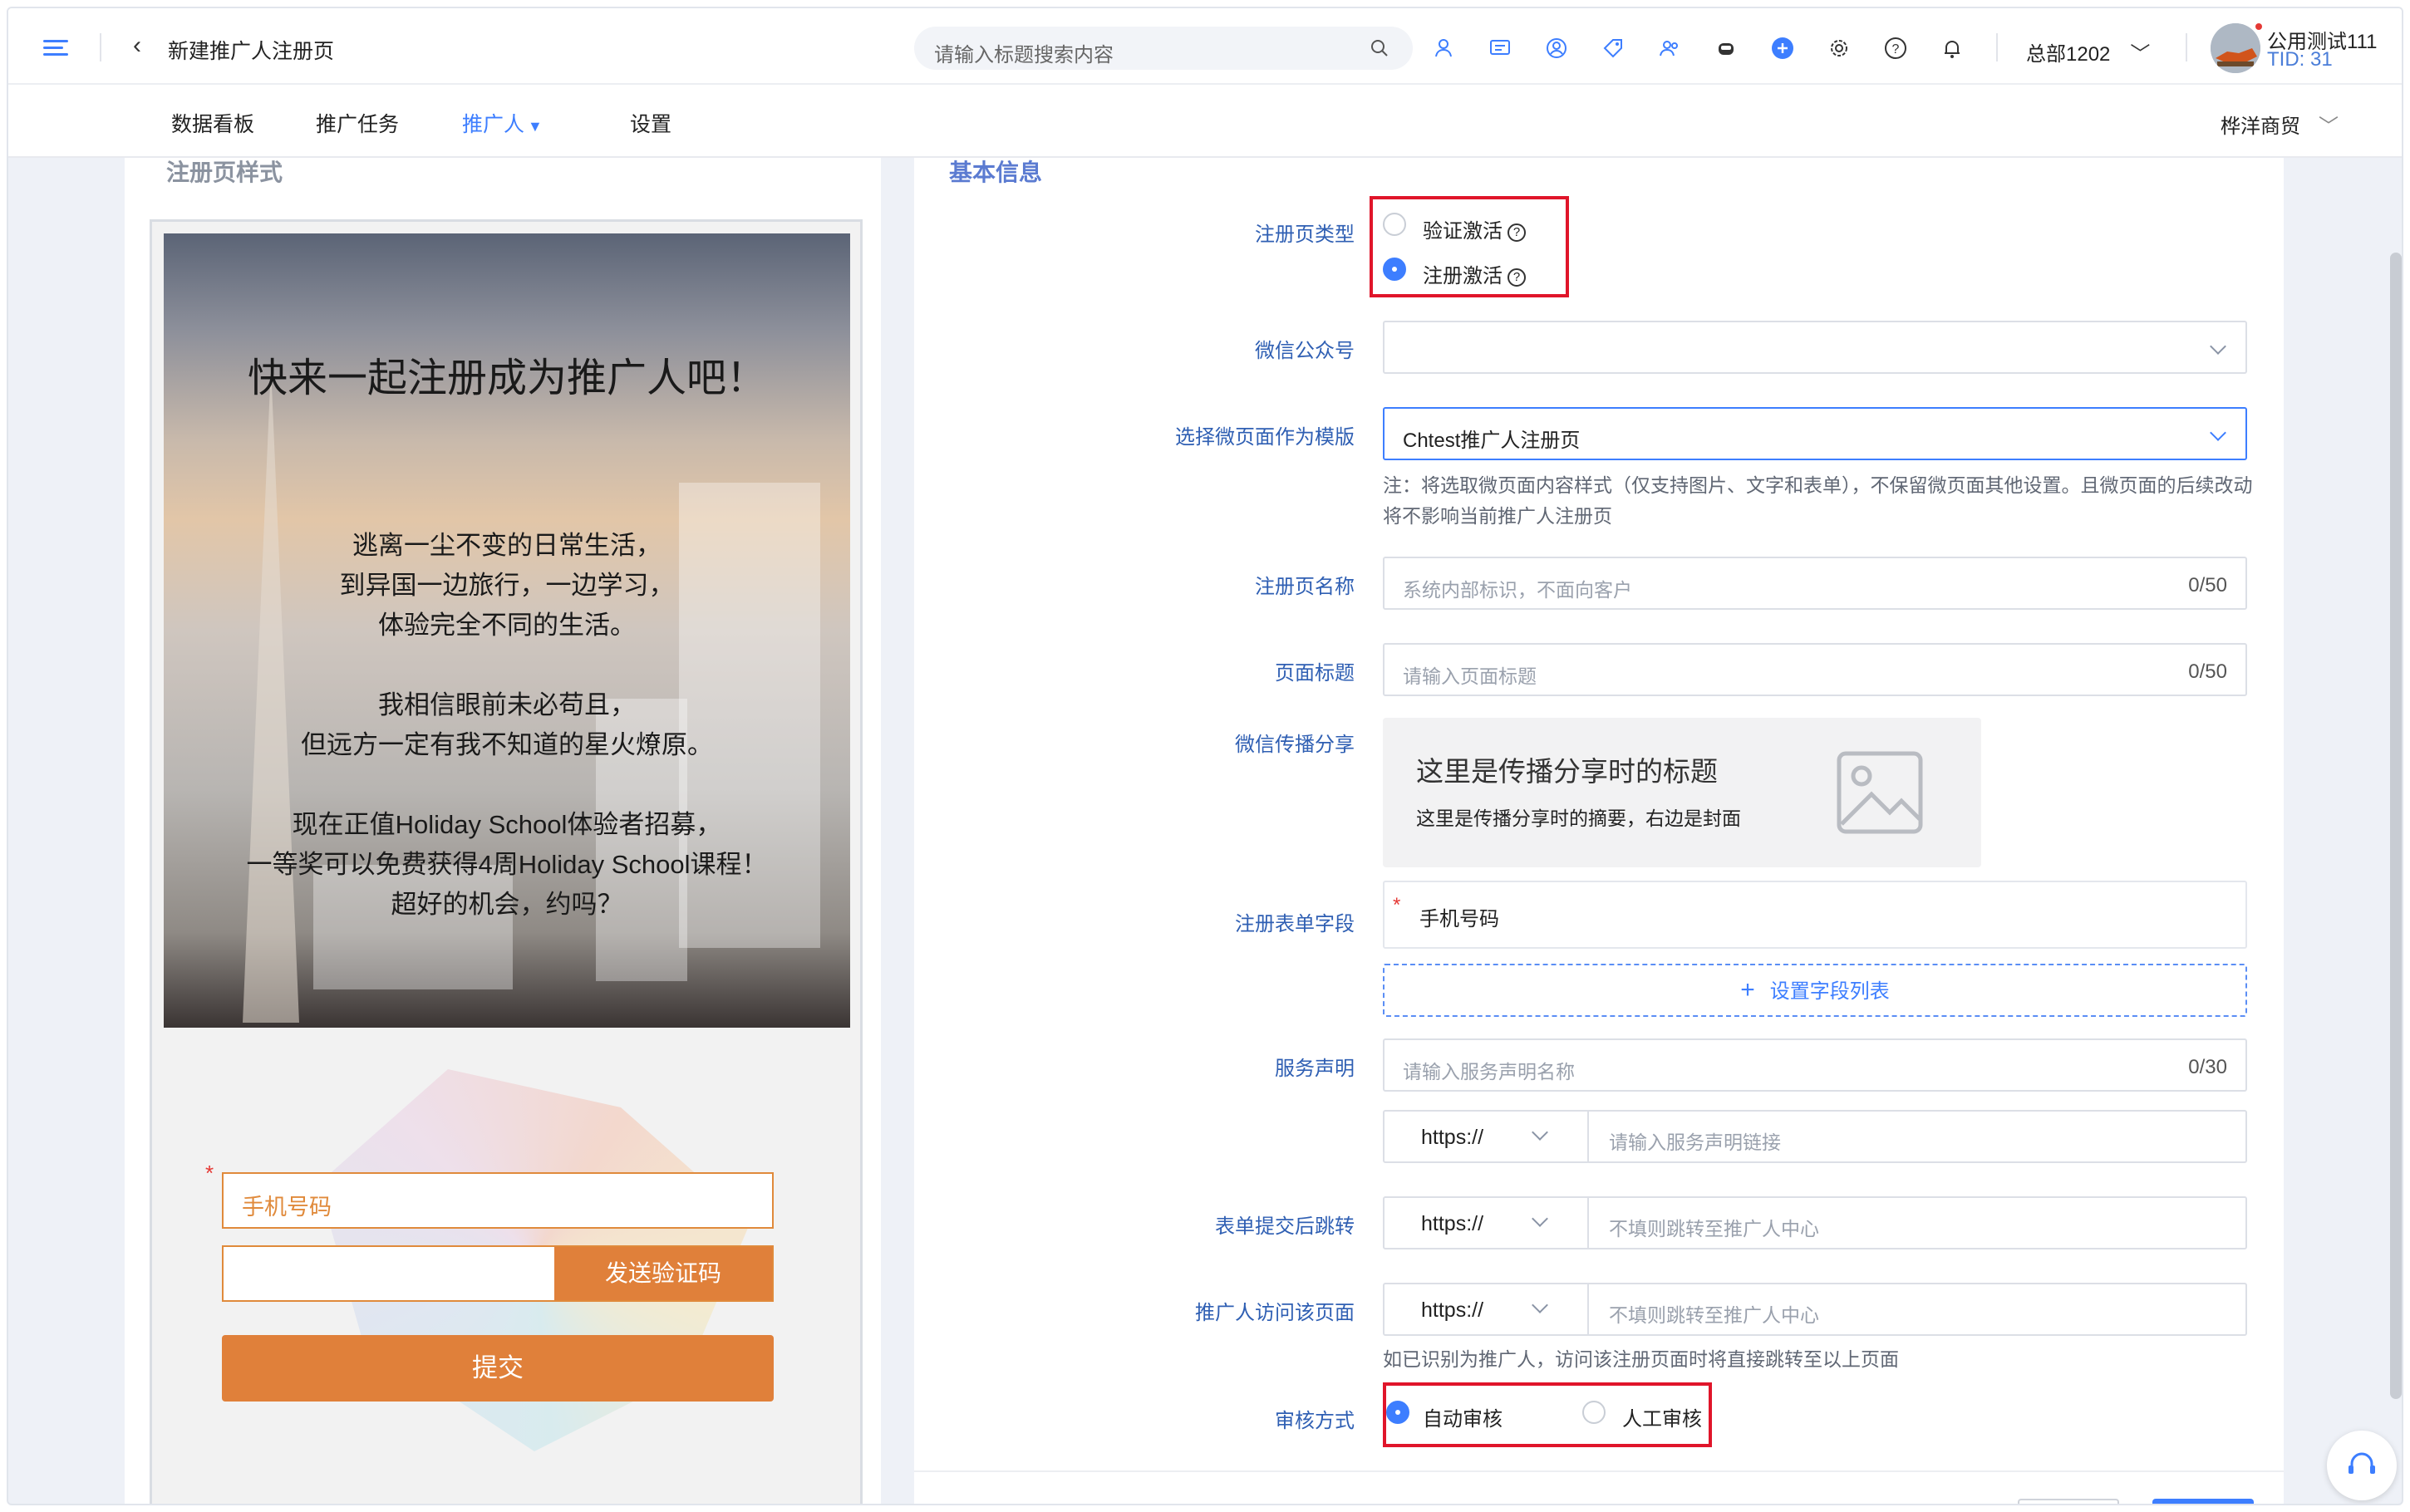 This screenshot has height=1512, width=2410. What do you see at coordinates (1726, 49) in the screenshot?
I see `bot-icon` at bounding box center [1726, 49].